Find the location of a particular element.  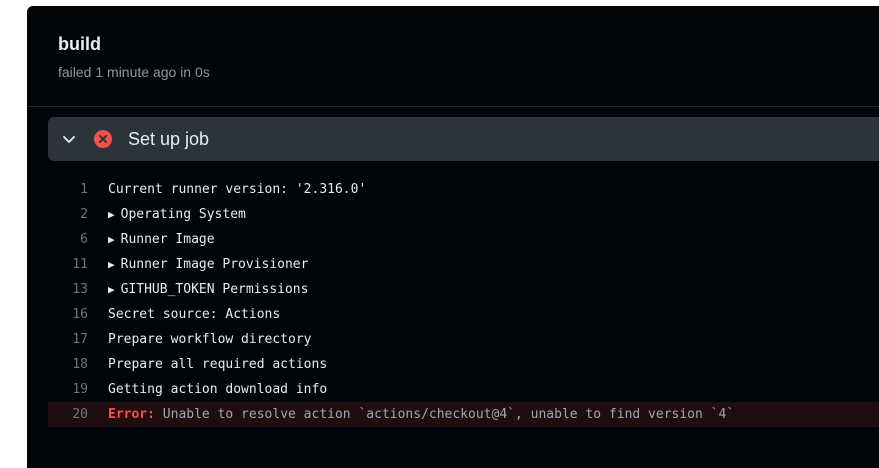

log-line: 11 ▶ Runner Image Provisioner is located at coordinates (463, 264).